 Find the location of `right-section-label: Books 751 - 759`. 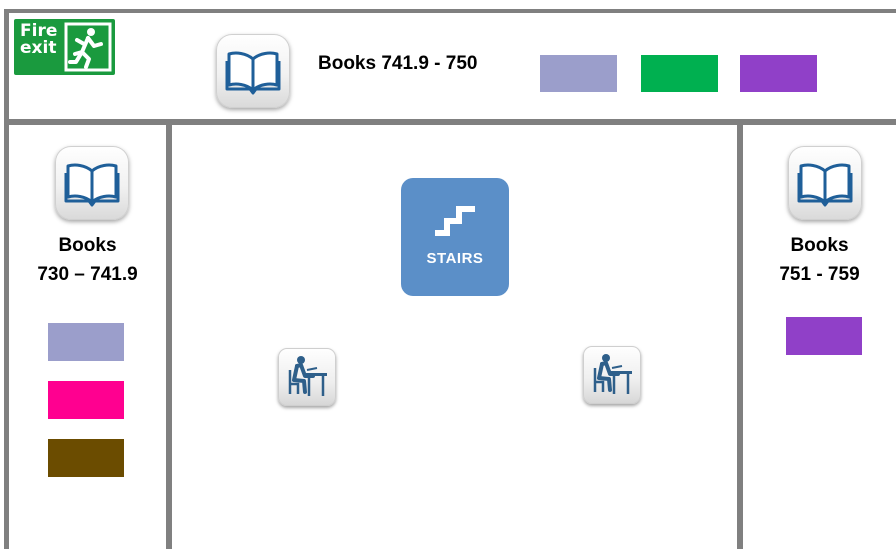

right-section-label: Books 751 - 759 is located at coordinates (819, 260).